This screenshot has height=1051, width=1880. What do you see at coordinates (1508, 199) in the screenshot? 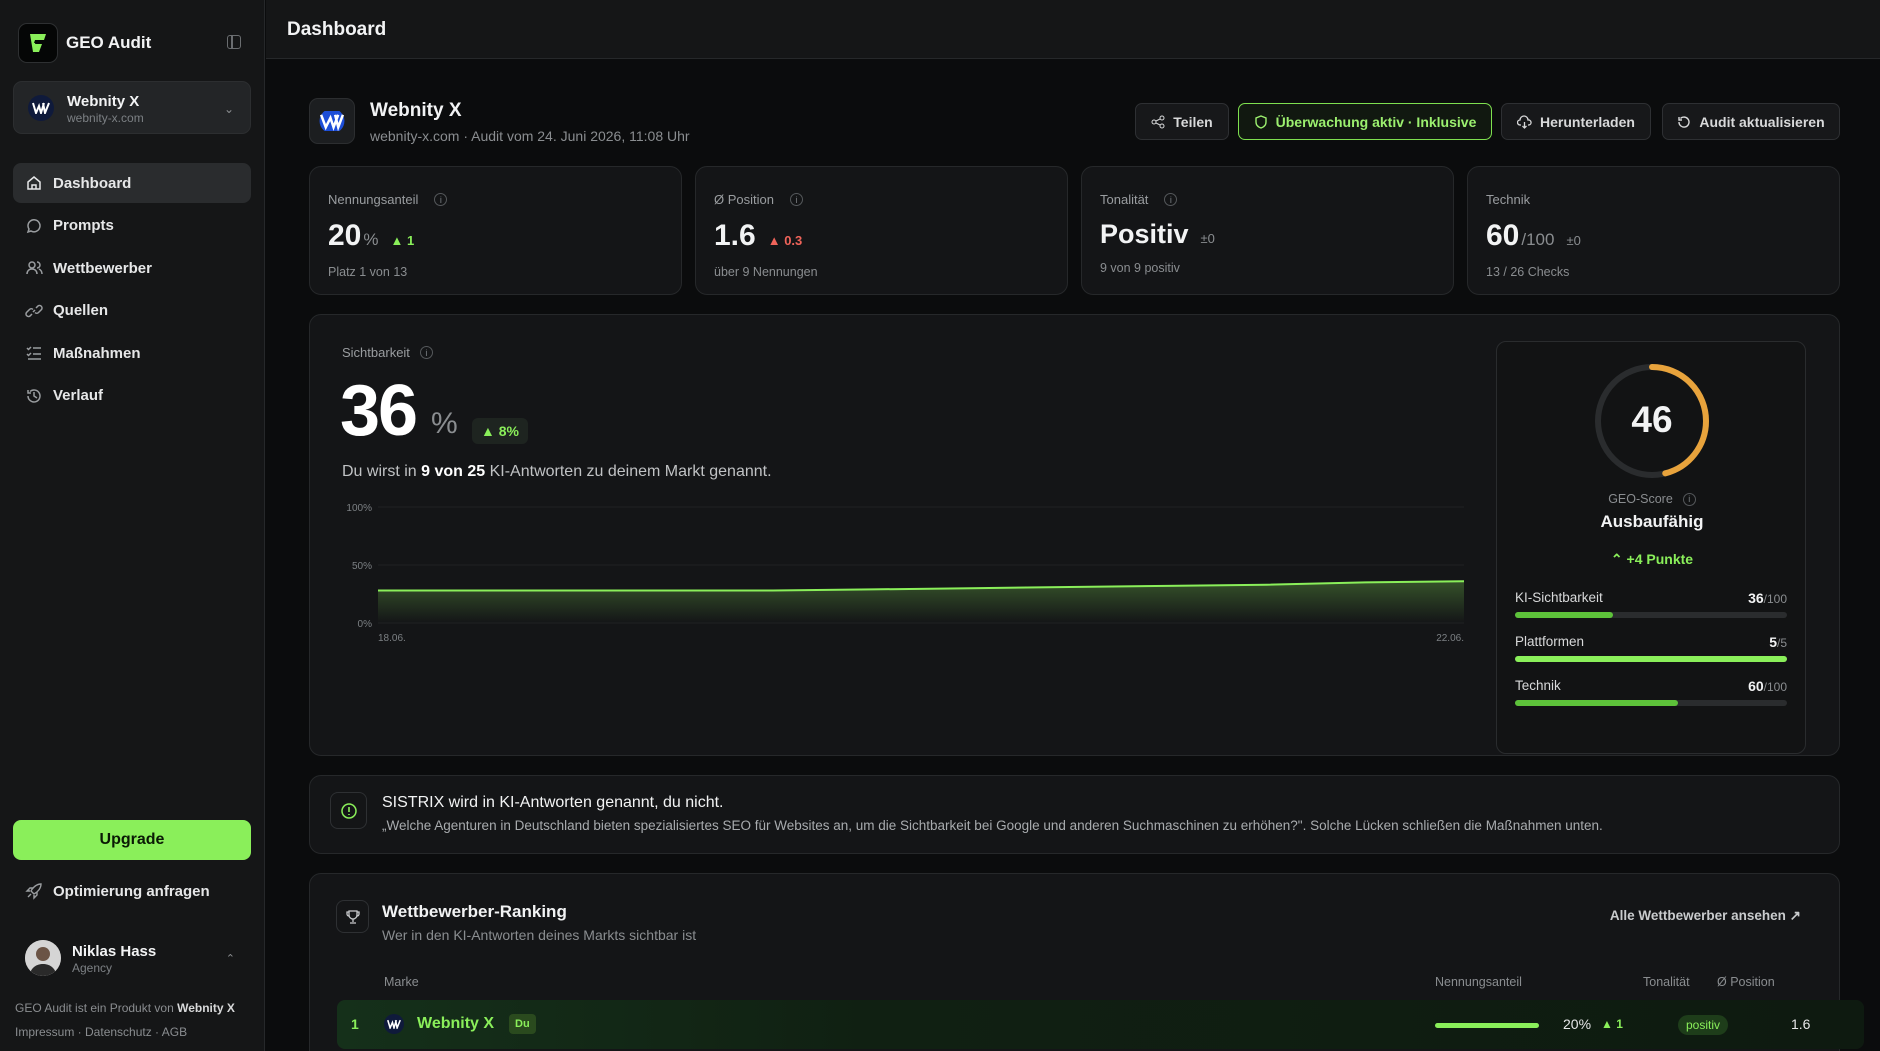
I see `kpi-label-text: Technik` at bounding box center [1508, 199].